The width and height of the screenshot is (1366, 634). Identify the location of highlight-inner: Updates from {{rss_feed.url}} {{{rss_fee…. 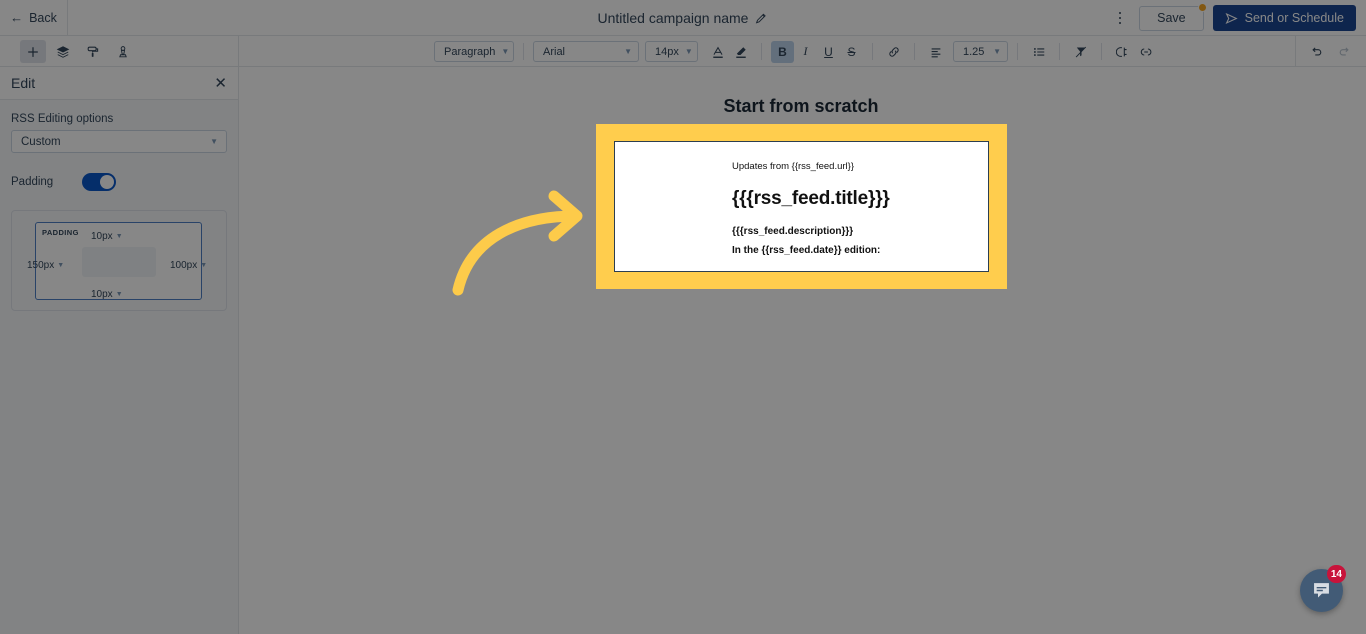
(801, 206).